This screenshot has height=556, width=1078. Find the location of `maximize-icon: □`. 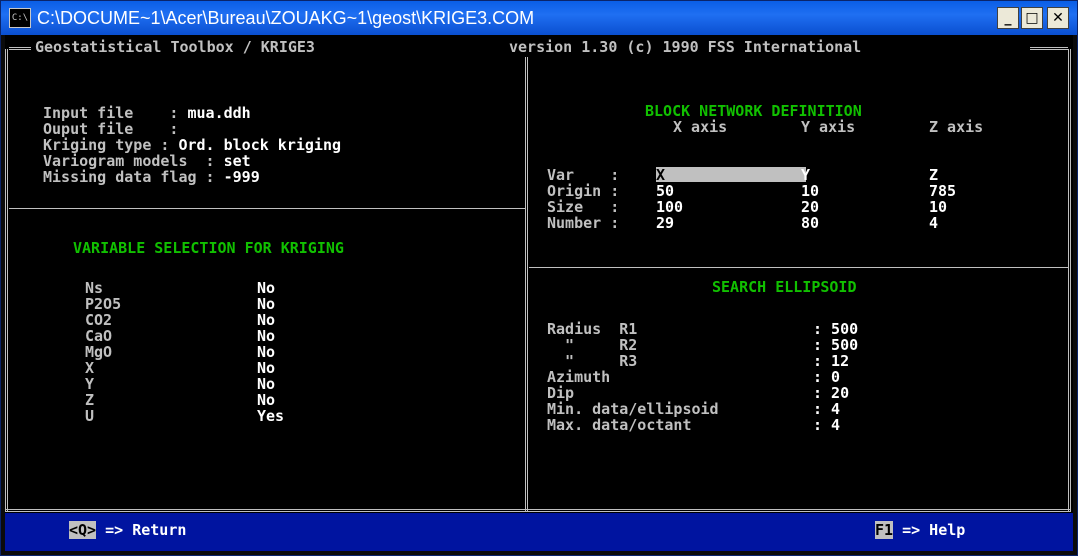

maximize-icon: □ is located at coordinates (1032, 18).